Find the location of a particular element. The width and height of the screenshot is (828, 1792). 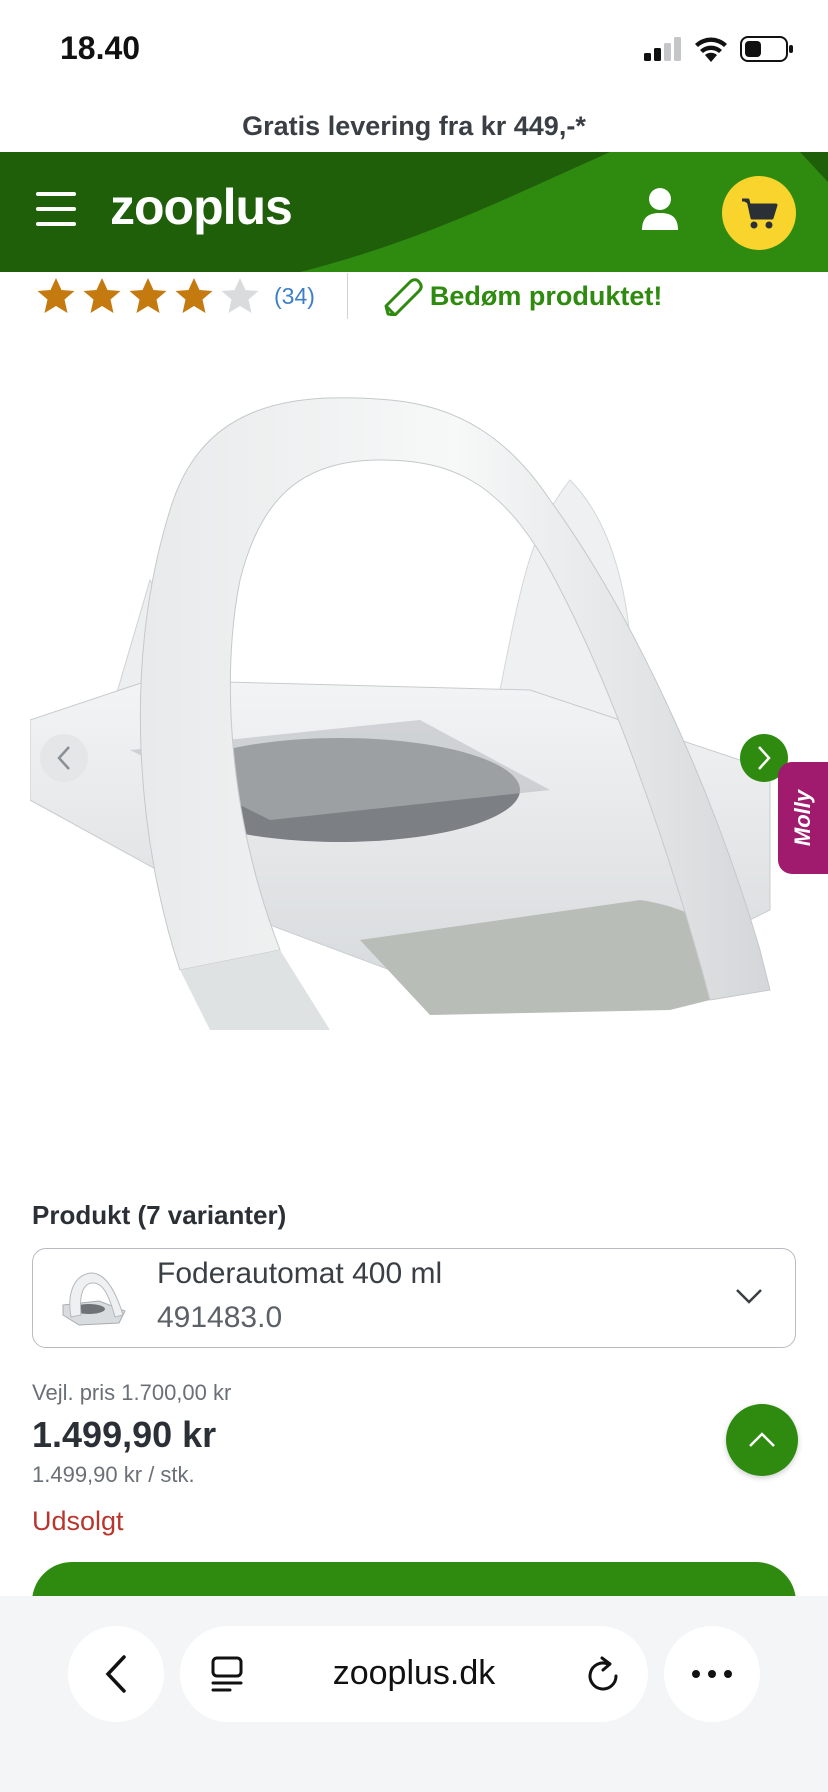

site-header: zooplus is located at coordinates (414, 212).